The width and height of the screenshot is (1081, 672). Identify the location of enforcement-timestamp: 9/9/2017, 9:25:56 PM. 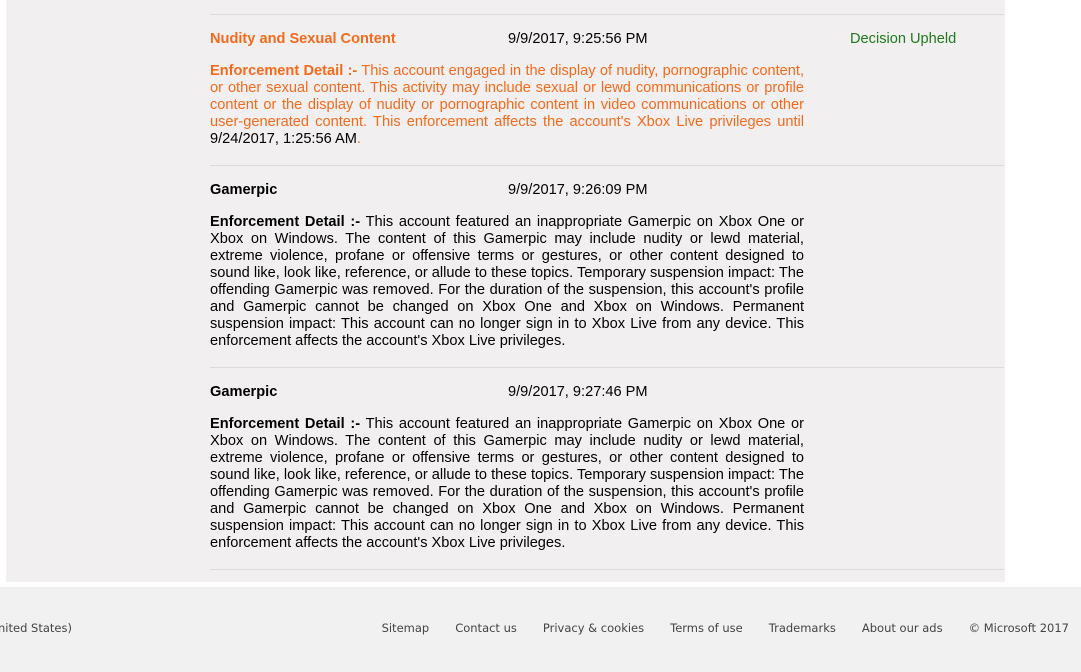
(578, 39).